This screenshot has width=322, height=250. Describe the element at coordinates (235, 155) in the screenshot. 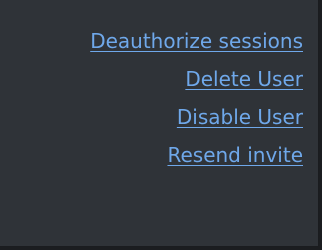

I see `resend-invite-link: Resend invite` at that location.